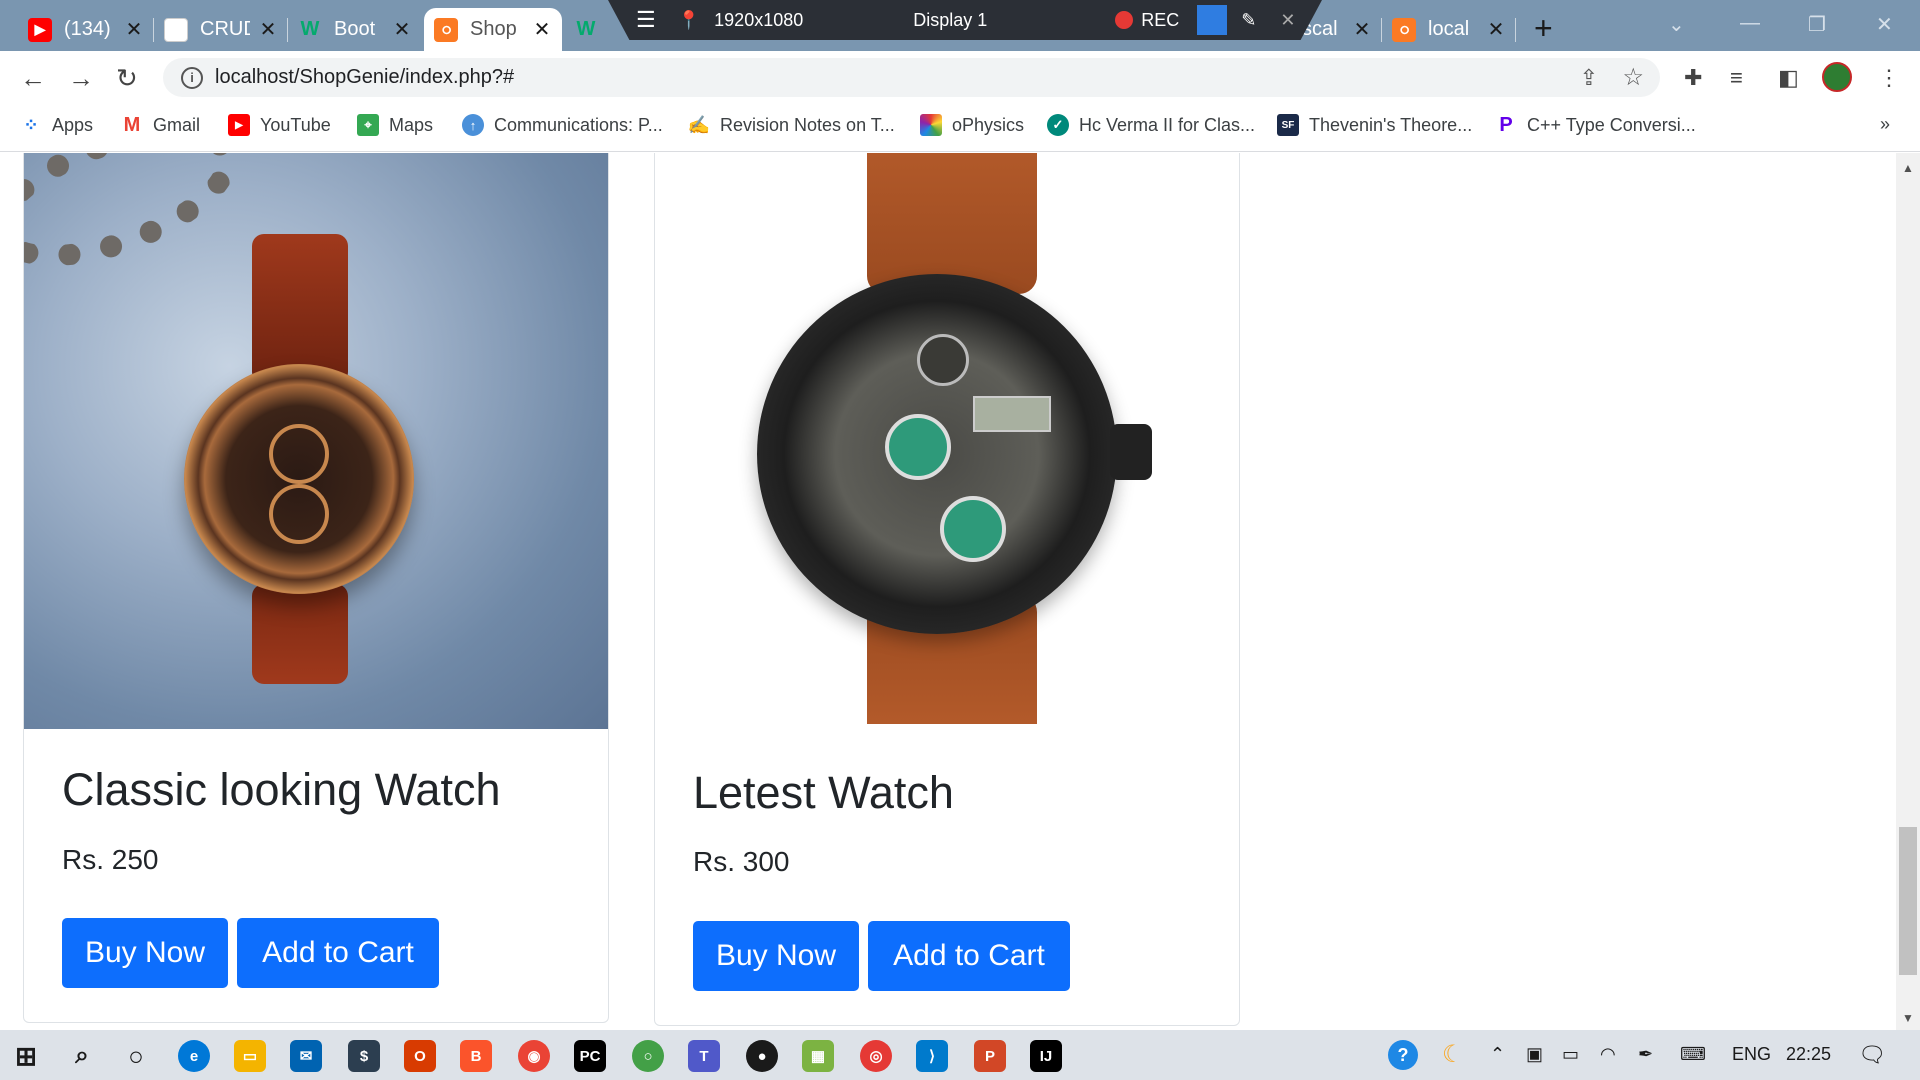  Describe the element at coordinates (876, 1056) in the screenshot. I see `target-app-icon: ◎` at that location.